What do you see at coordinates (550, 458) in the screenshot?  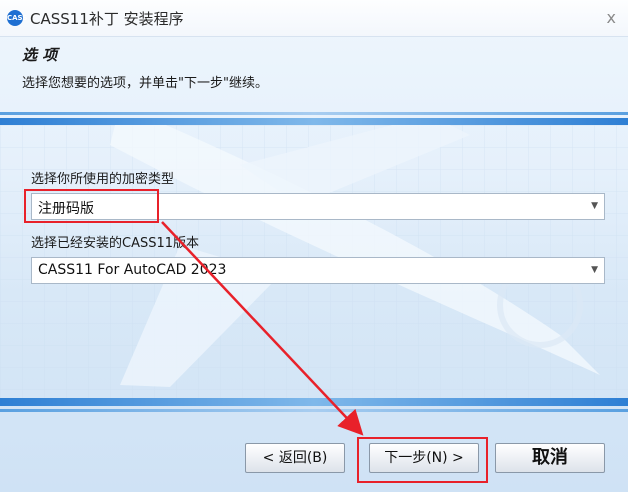 I see `cancel-button: 取消` at bounding box center [550, 458].